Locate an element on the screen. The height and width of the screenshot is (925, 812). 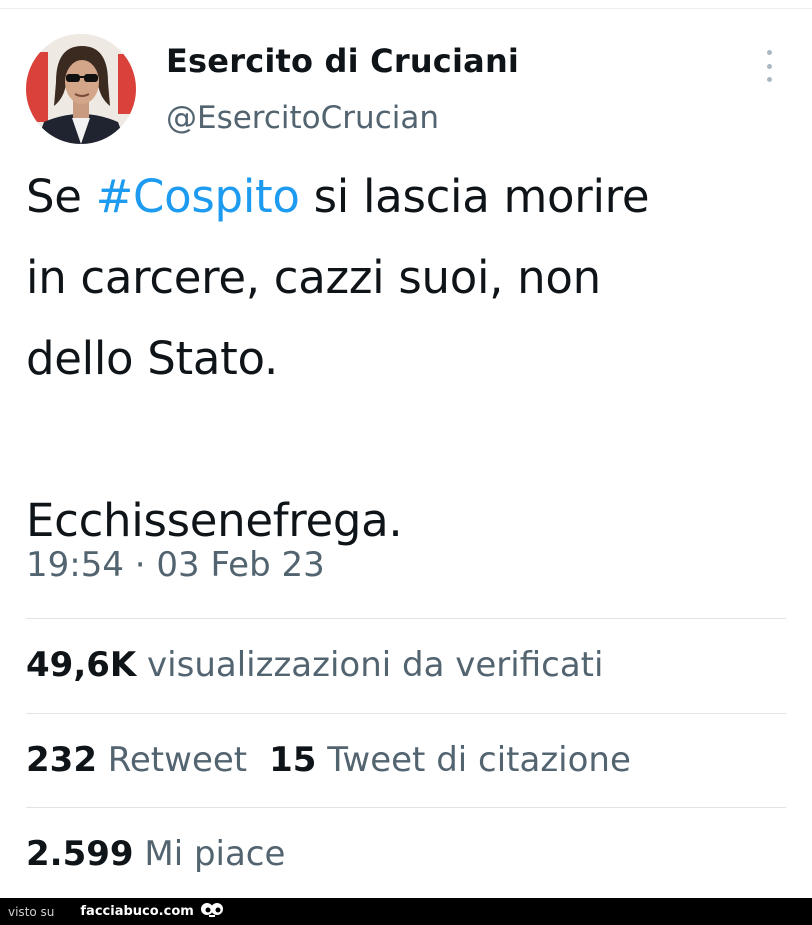
tweet-timestamp: 19:54 · 03 Feb 23 is located at coordinates (175, 565).